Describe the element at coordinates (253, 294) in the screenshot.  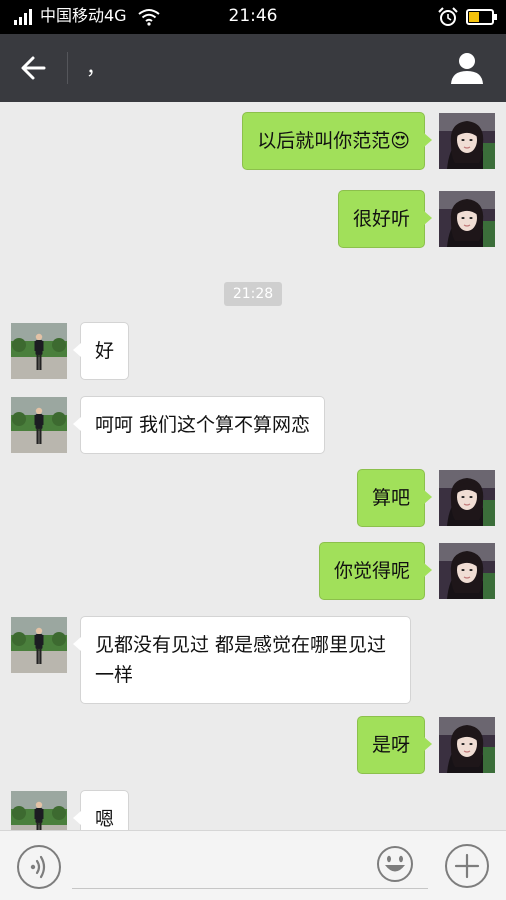
I see `timestamp-label: 21:28` at that location.